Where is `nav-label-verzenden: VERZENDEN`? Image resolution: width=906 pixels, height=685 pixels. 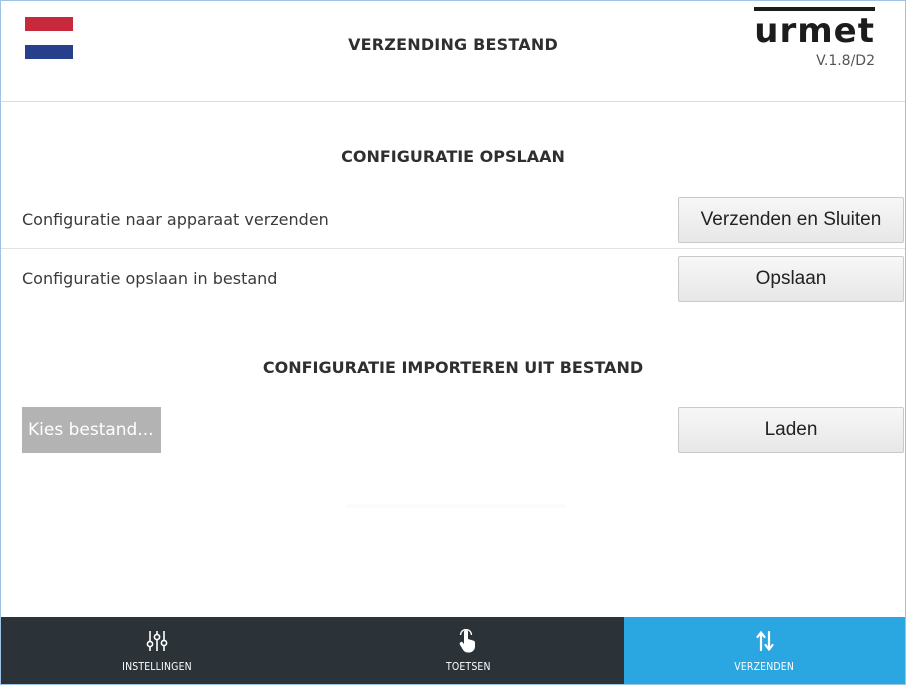
nav-label-verzenden: VERZENDEN is located at coordinates (764, 666).